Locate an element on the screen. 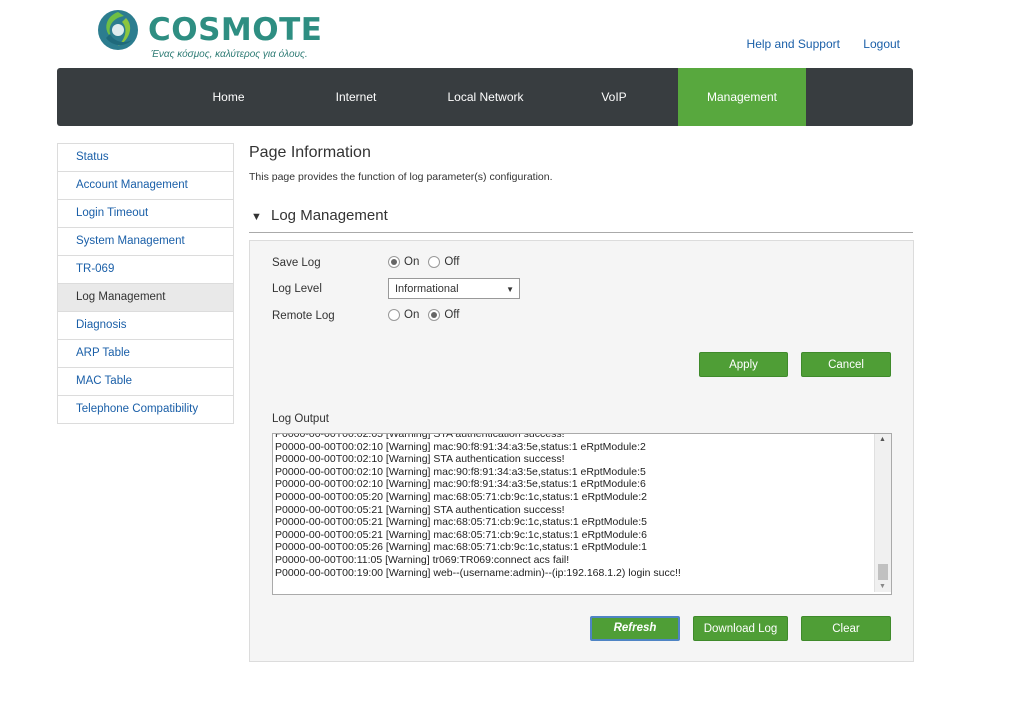 The width and height of the screenshot is (1024, 720). remote-log-radio-group: On Off is located at coordinates (428, 315).